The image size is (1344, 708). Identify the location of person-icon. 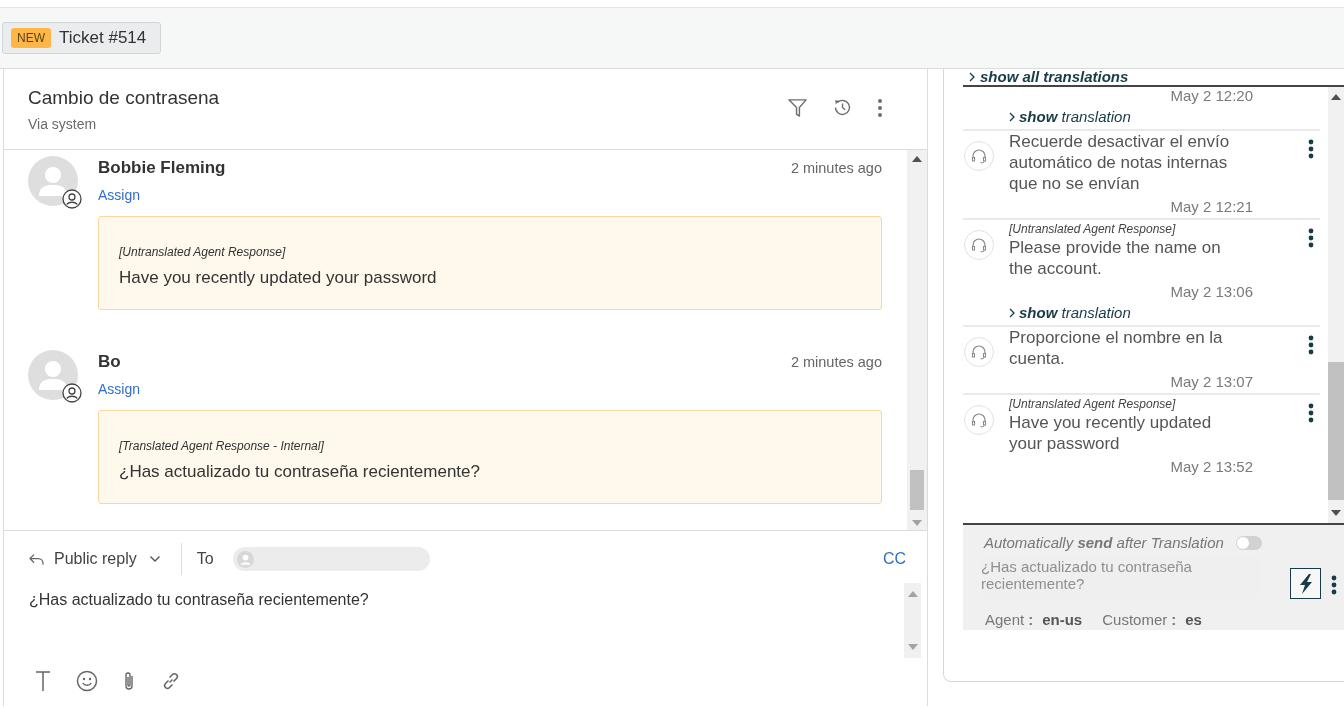
(245, 559).